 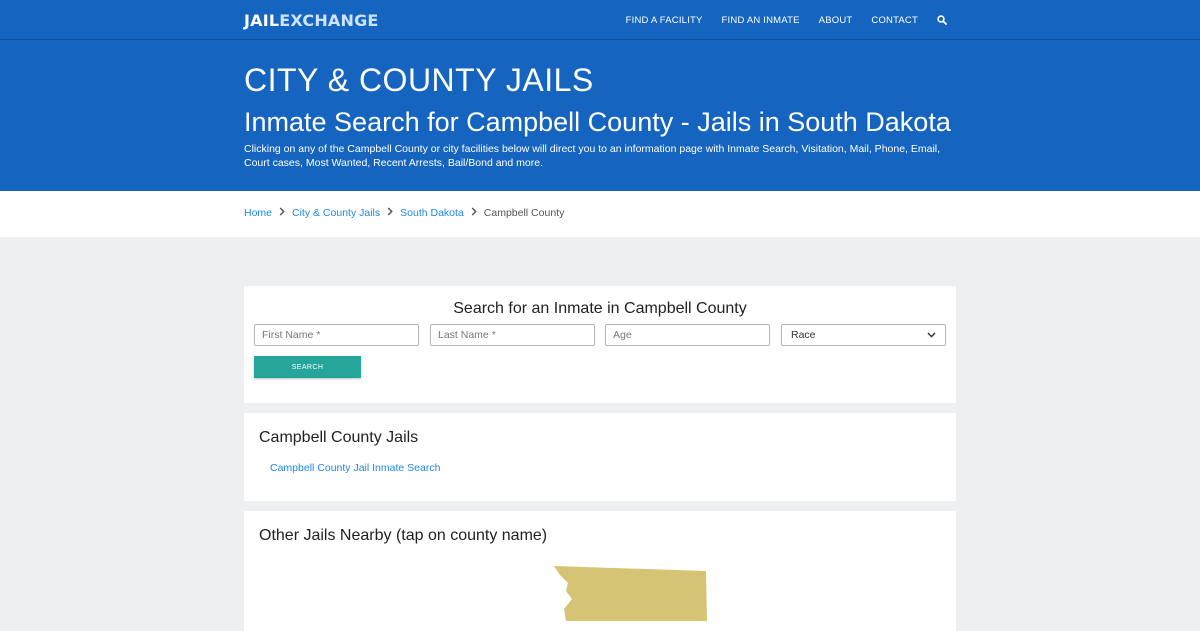 I want to click on hero-kicker: CITY & COUNTY JAILS, so click(x=419, y=80).